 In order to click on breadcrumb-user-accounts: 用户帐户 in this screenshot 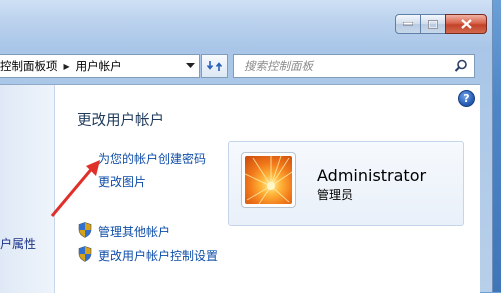, I will do `click(99, 66)`.